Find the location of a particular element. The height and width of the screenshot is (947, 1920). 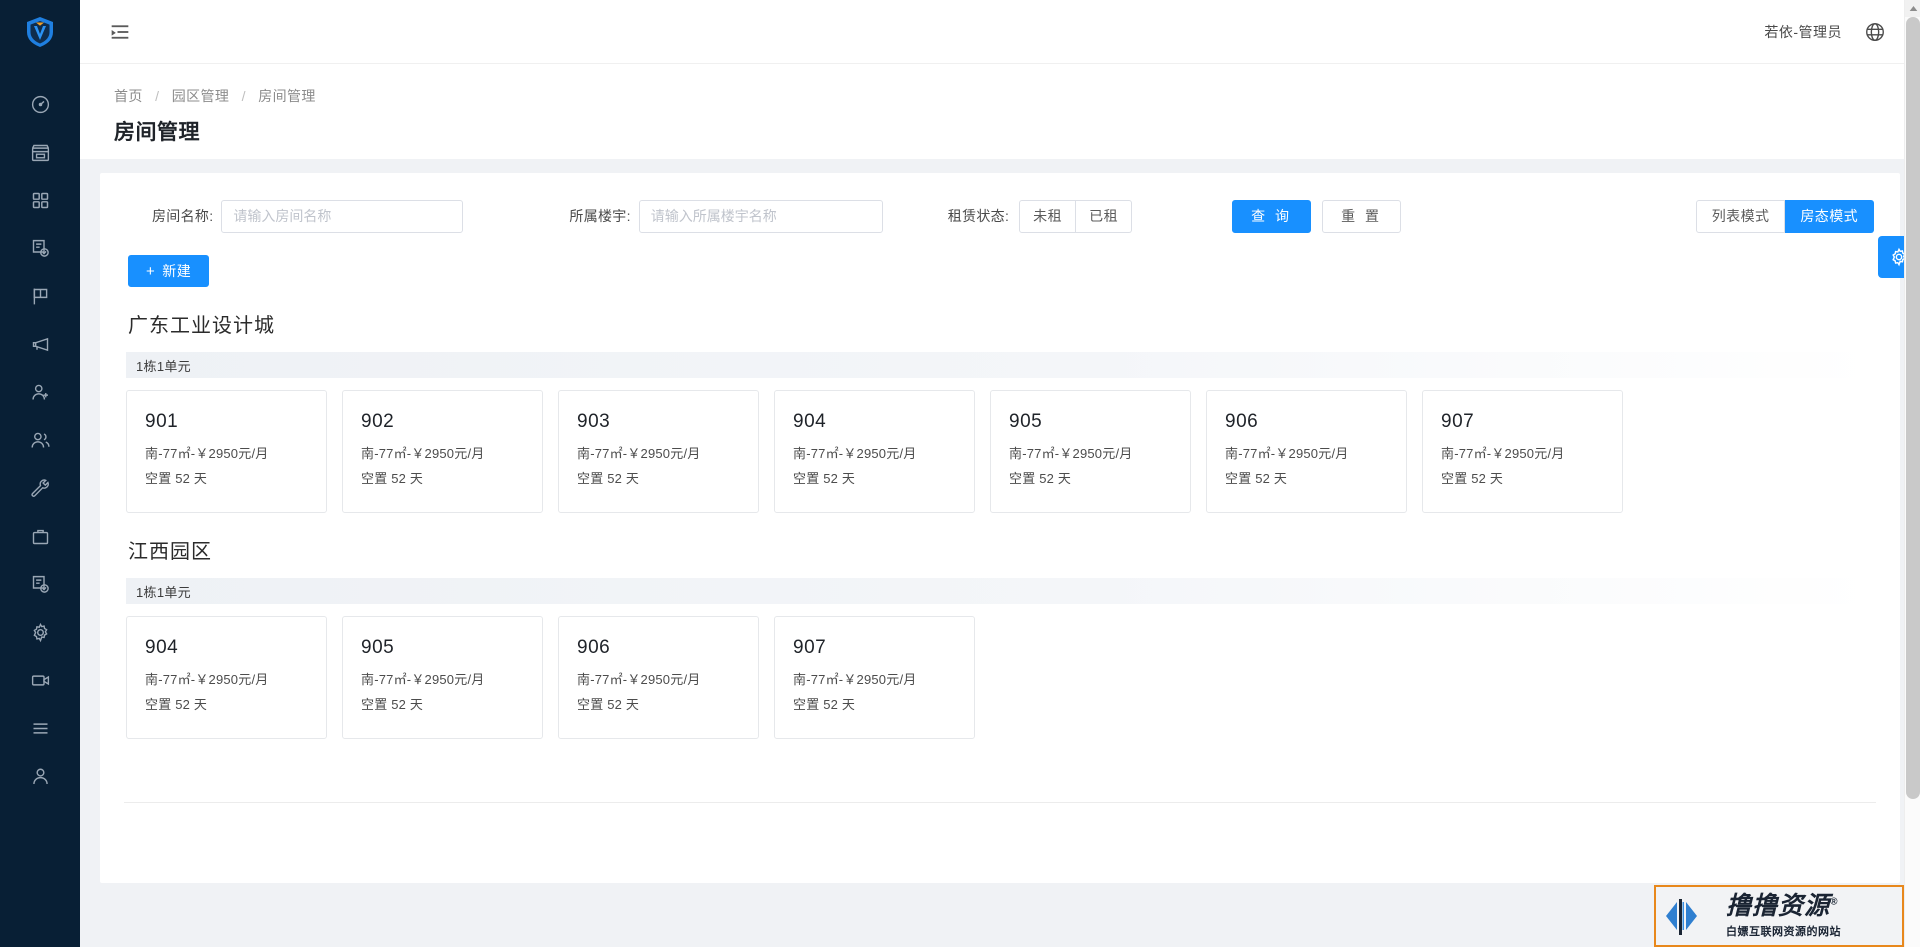

gear-icon is located at coordinates (40, 632).